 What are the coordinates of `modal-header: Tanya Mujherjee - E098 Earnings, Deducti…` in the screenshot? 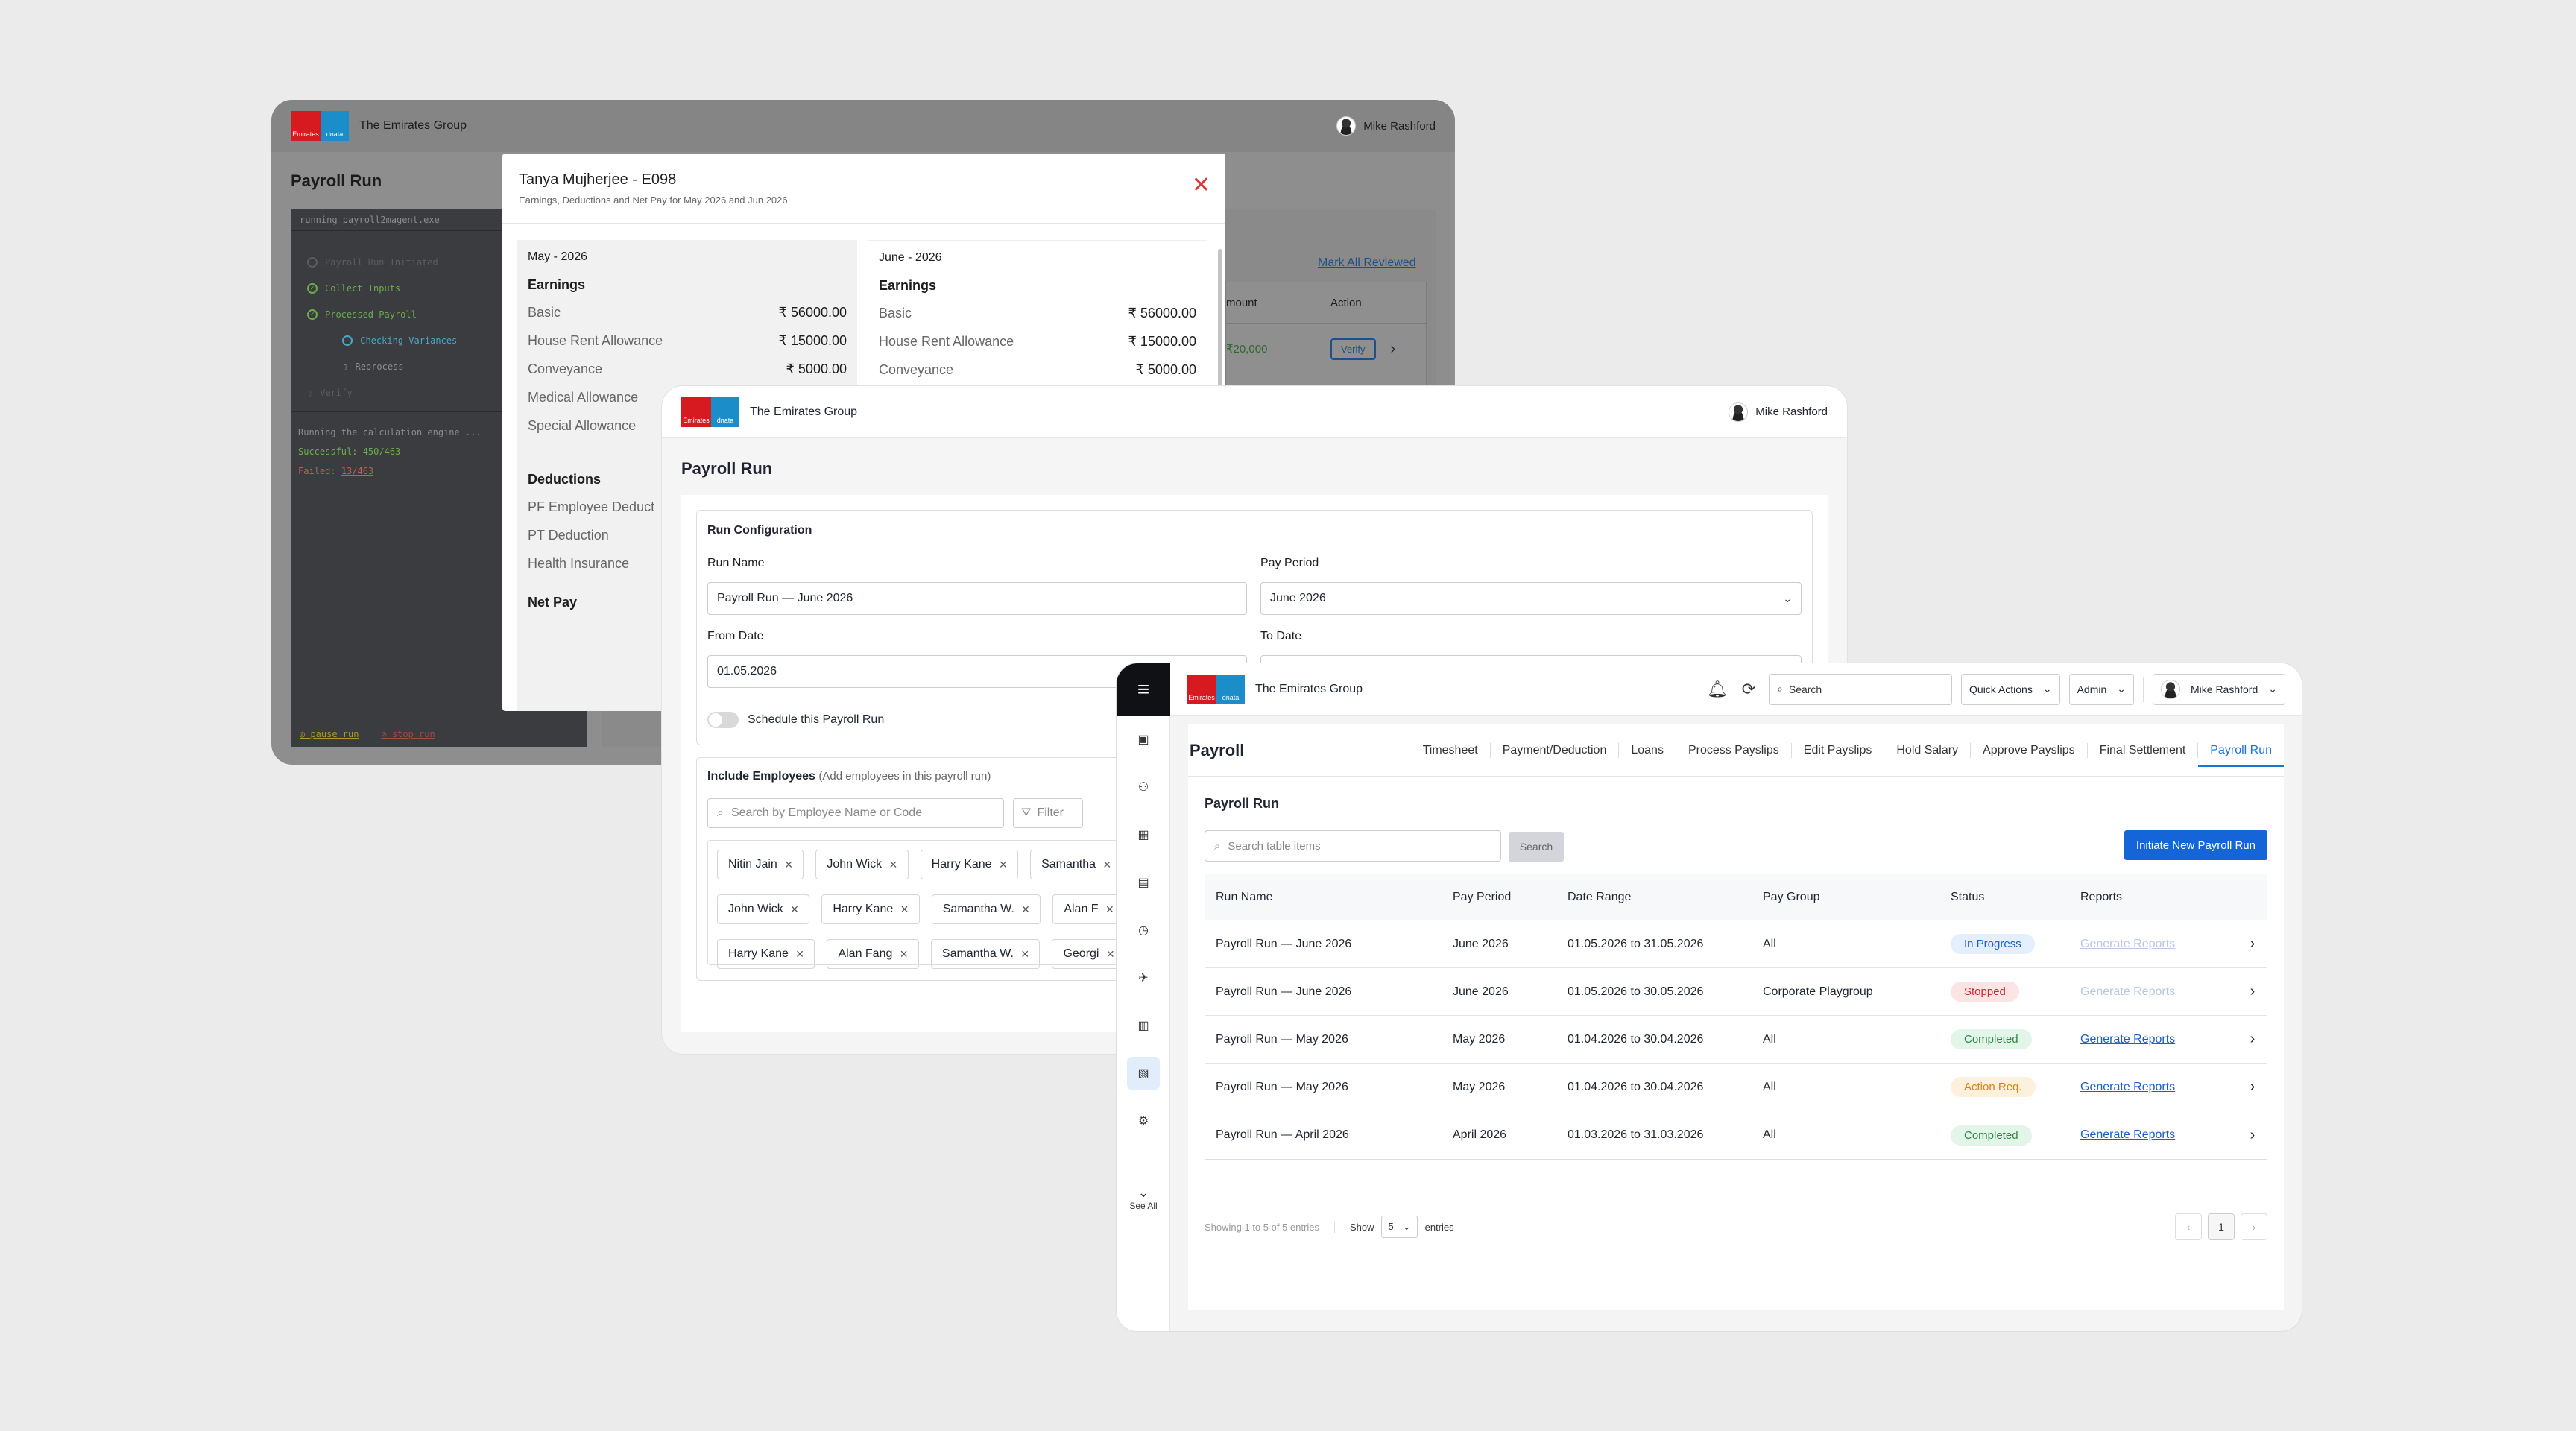 It's located at (863, 189).